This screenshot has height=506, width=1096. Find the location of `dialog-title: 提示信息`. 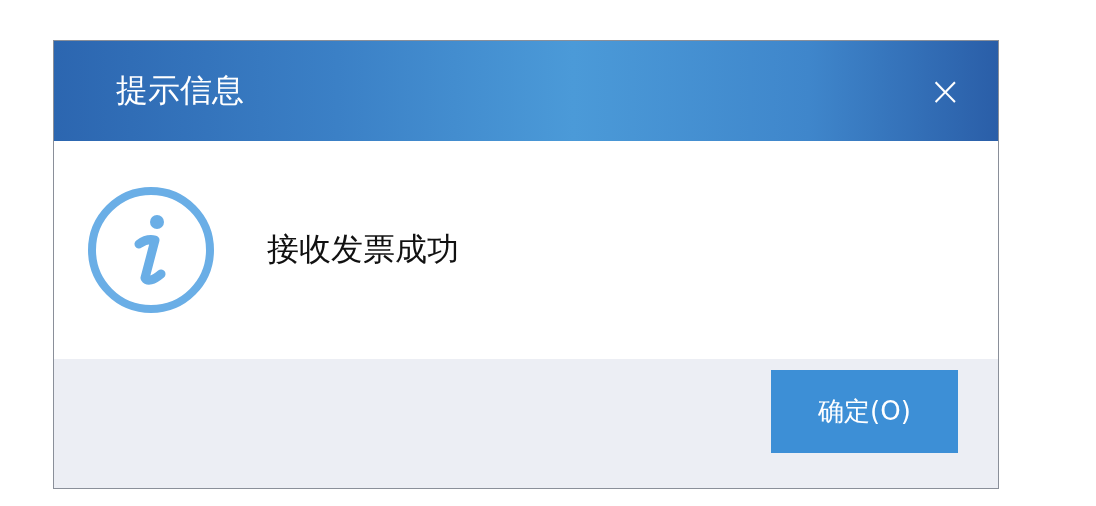

dialog-title: 提示信息 is located at coordinates (180, 90).